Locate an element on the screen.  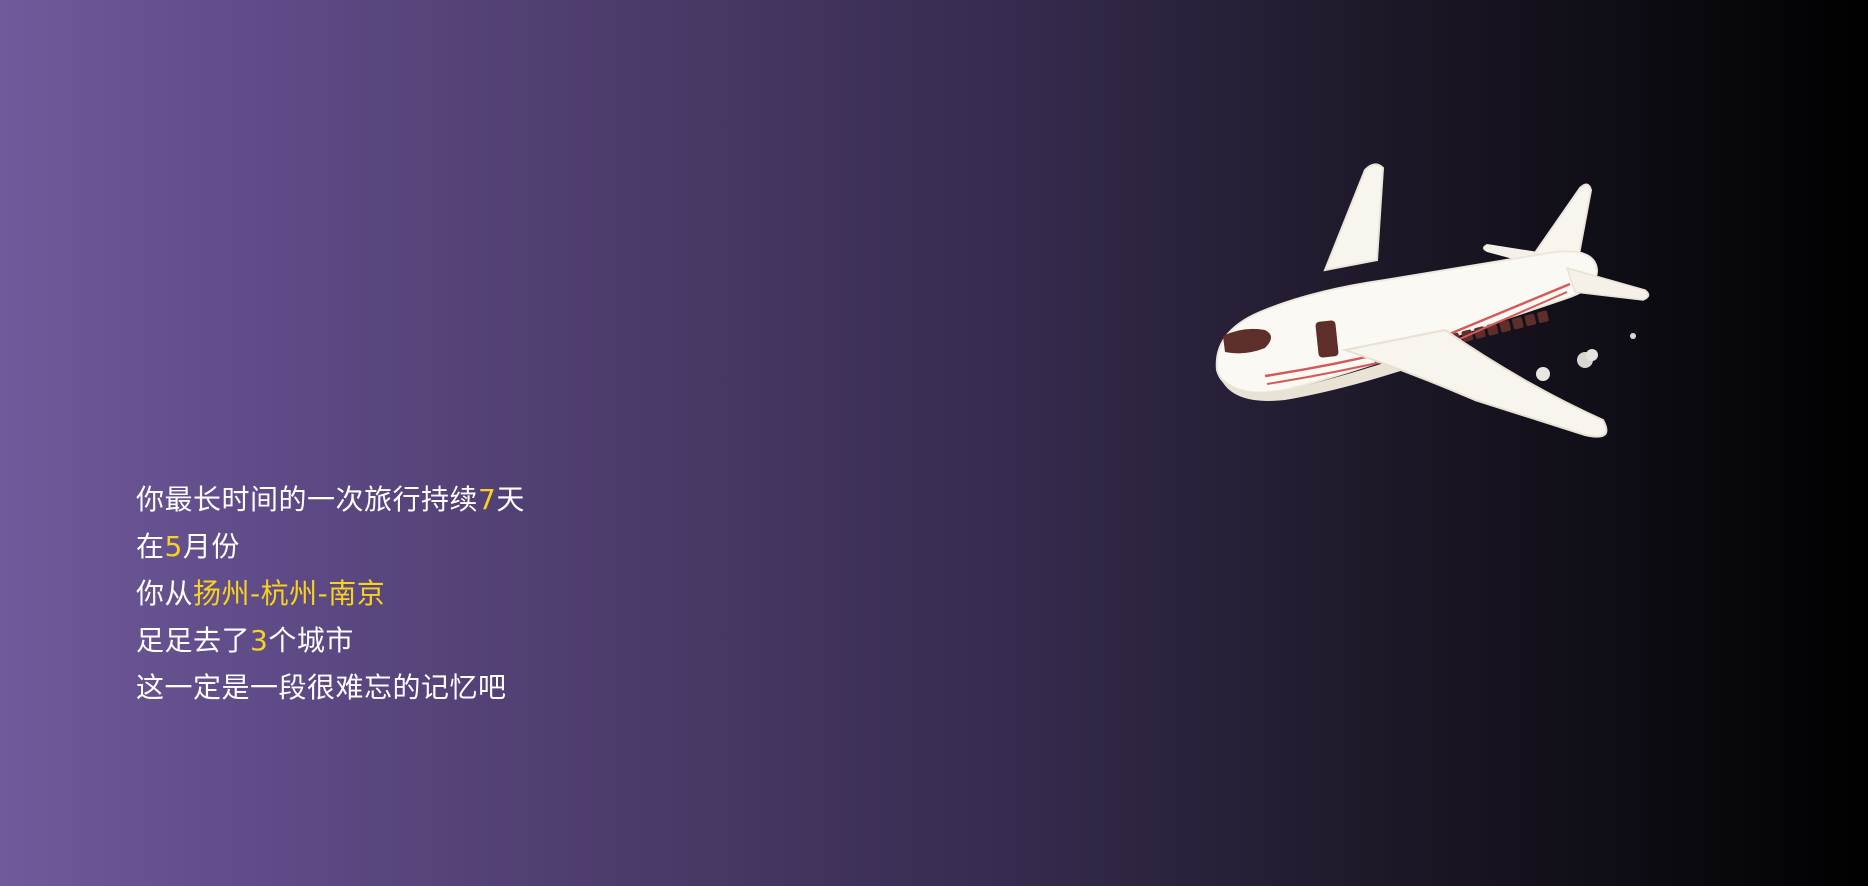
city-count-prefix: 足足去了 is located at coordinates (193, 640).